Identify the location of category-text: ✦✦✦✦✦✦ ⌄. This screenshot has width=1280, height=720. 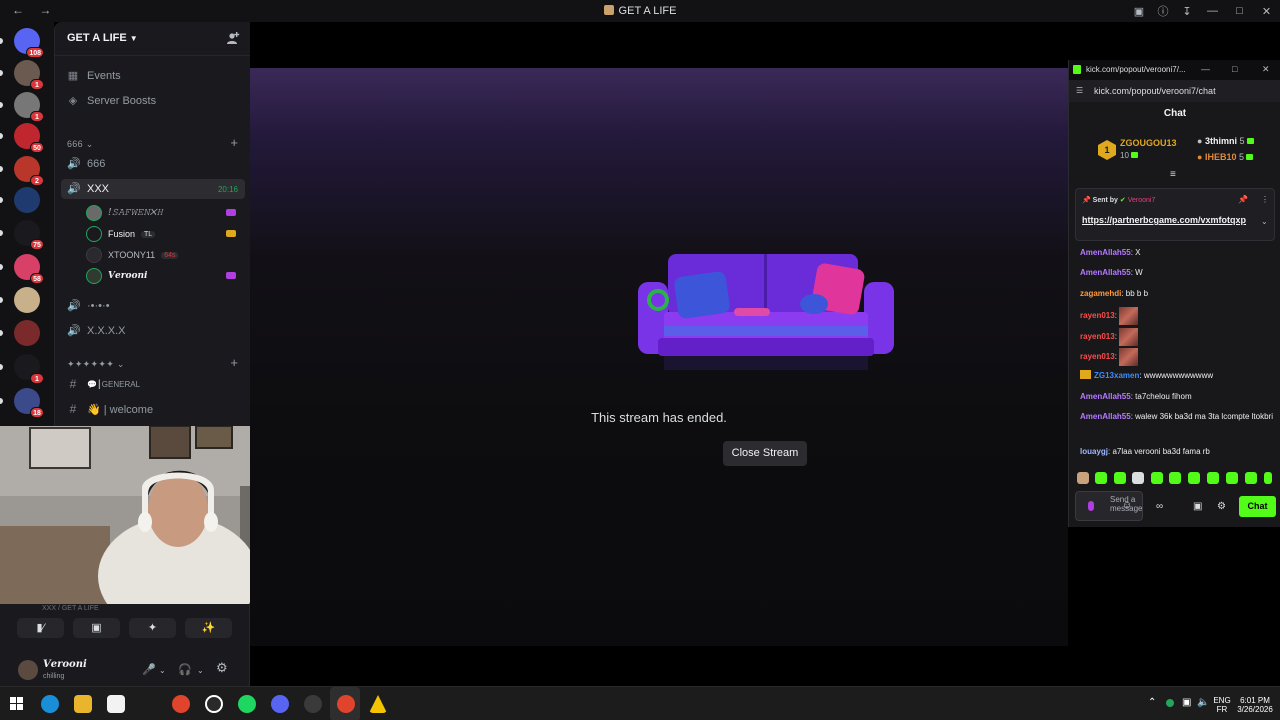
(96, 364).